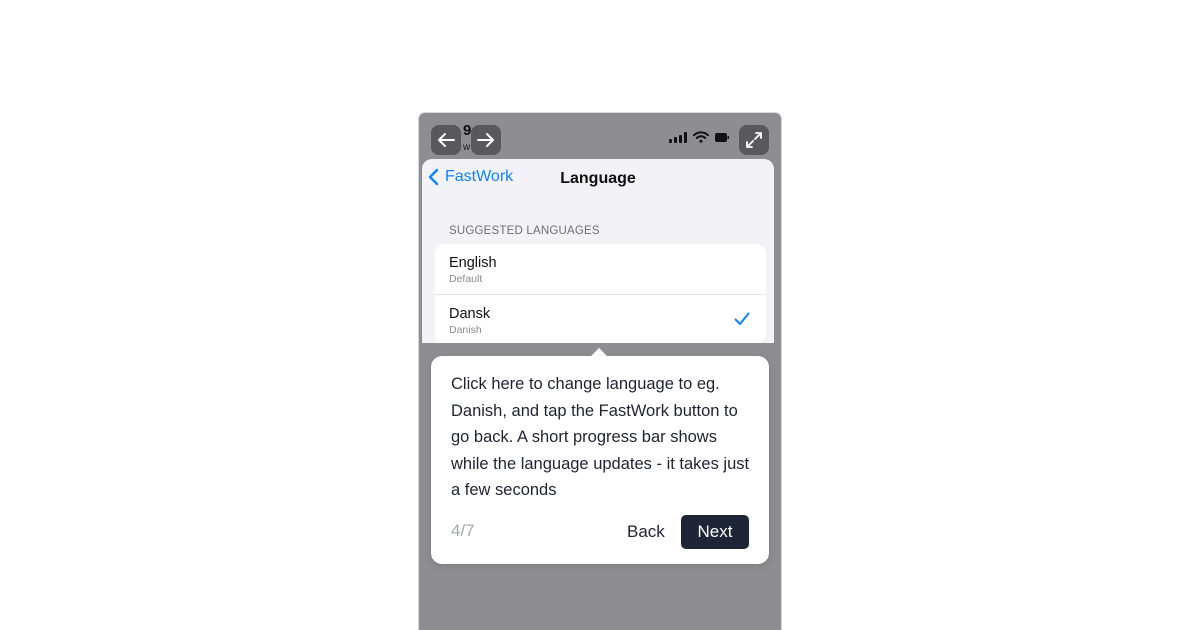 This screenshot has width=1200, height=630. Describe the element at coordinates (479, 176) in the screenshot. I see `back-button-label: FastWork` at that location.